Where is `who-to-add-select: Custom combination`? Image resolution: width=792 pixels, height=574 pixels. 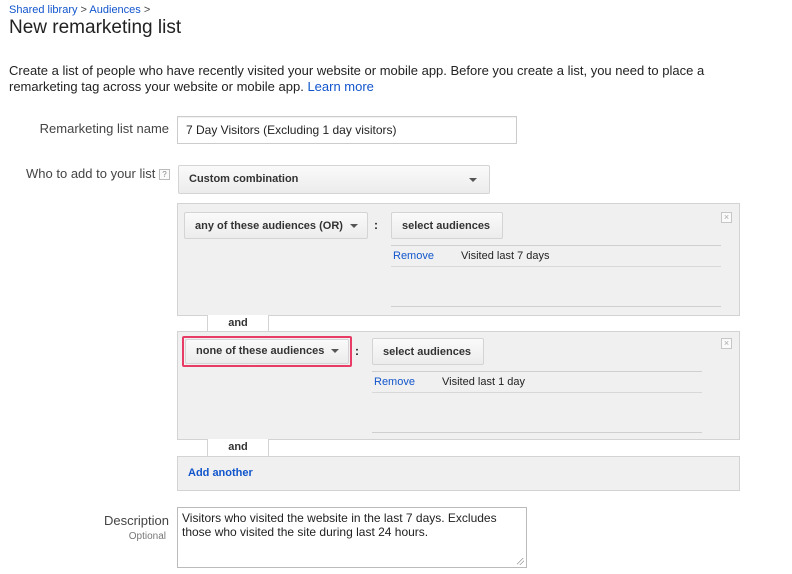
who-to-add-select: Custom combination is located at coordinates (334, 179).